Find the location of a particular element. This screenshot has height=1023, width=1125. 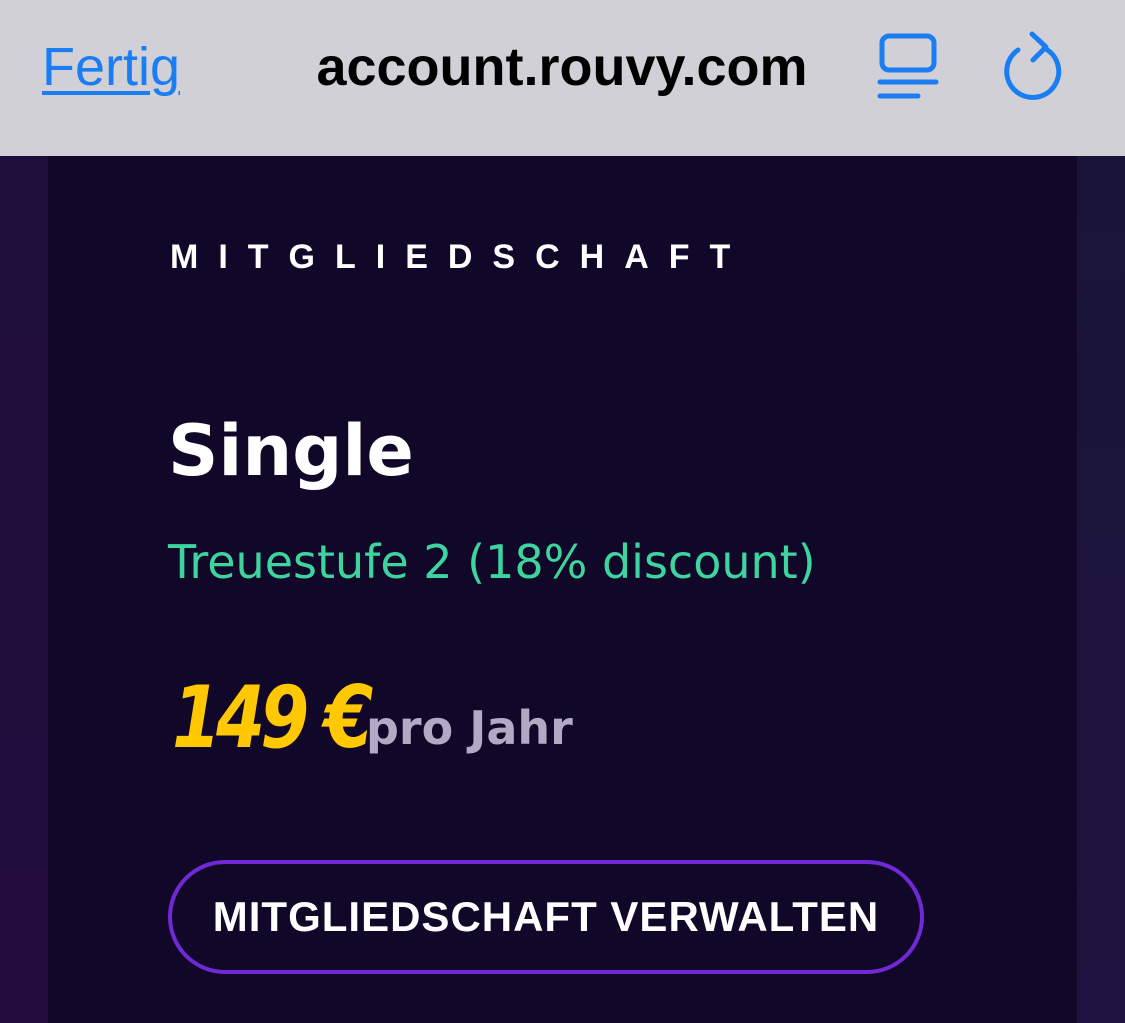

reload-icon is located at coordinates (1035, 67).